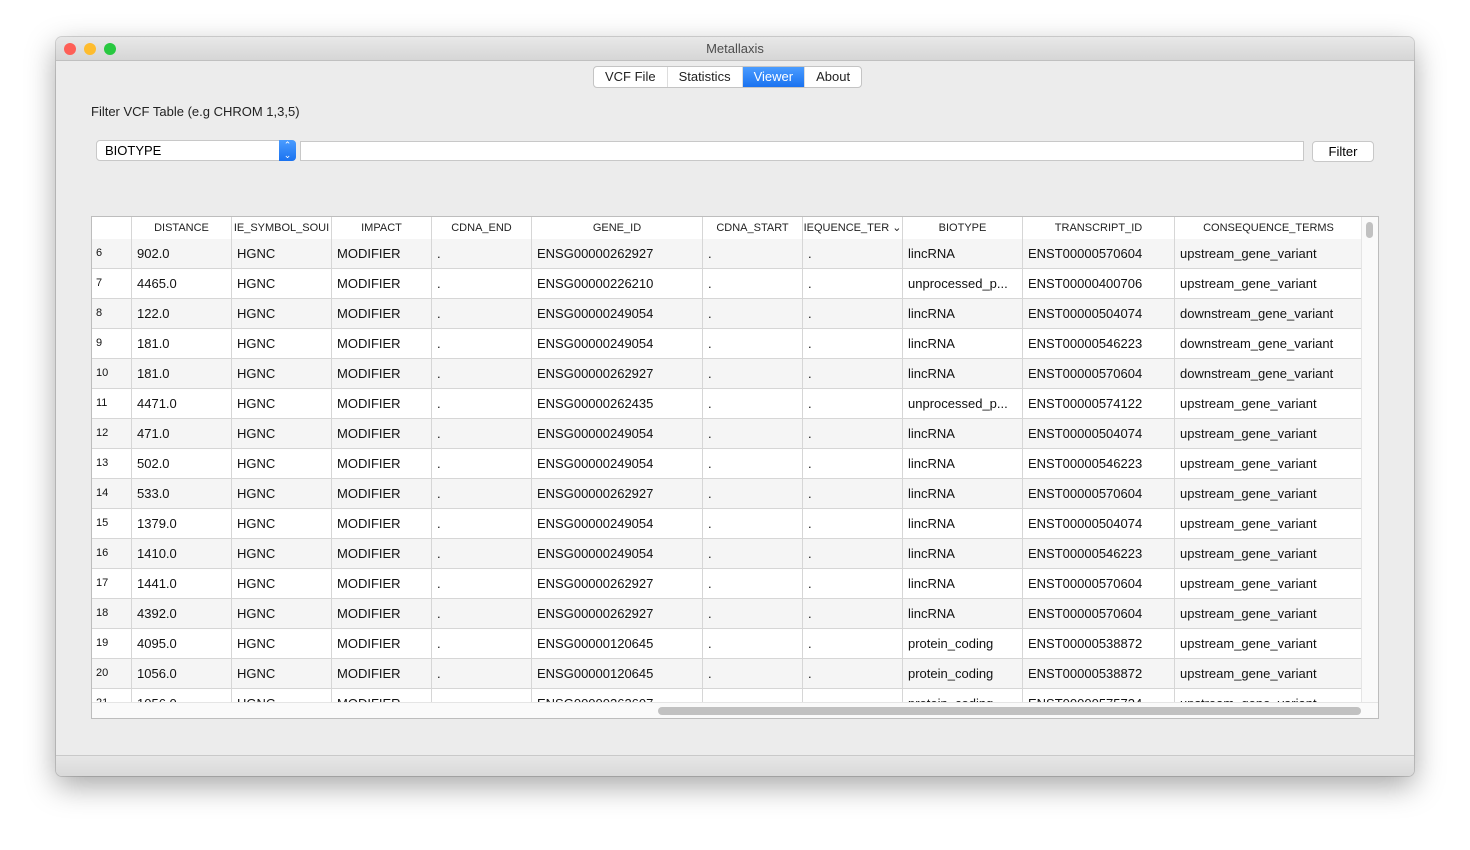 The image size is (1470, 850). Describe the element at coordinates (617, 283) in the screenshot. I see `table-cell: ENSG00000226210` at that location.